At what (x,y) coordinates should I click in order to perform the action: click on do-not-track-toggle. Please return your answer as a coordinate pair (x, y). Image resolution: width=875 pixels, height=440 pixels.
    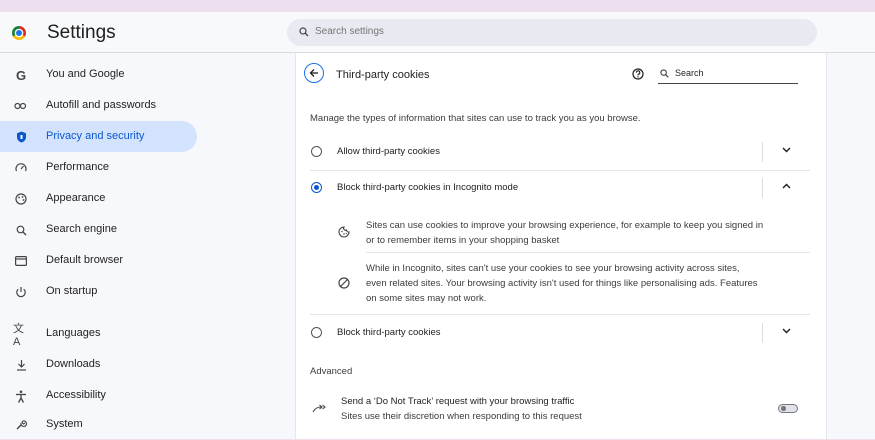
    Looking at the image, I should click on (788, 408).